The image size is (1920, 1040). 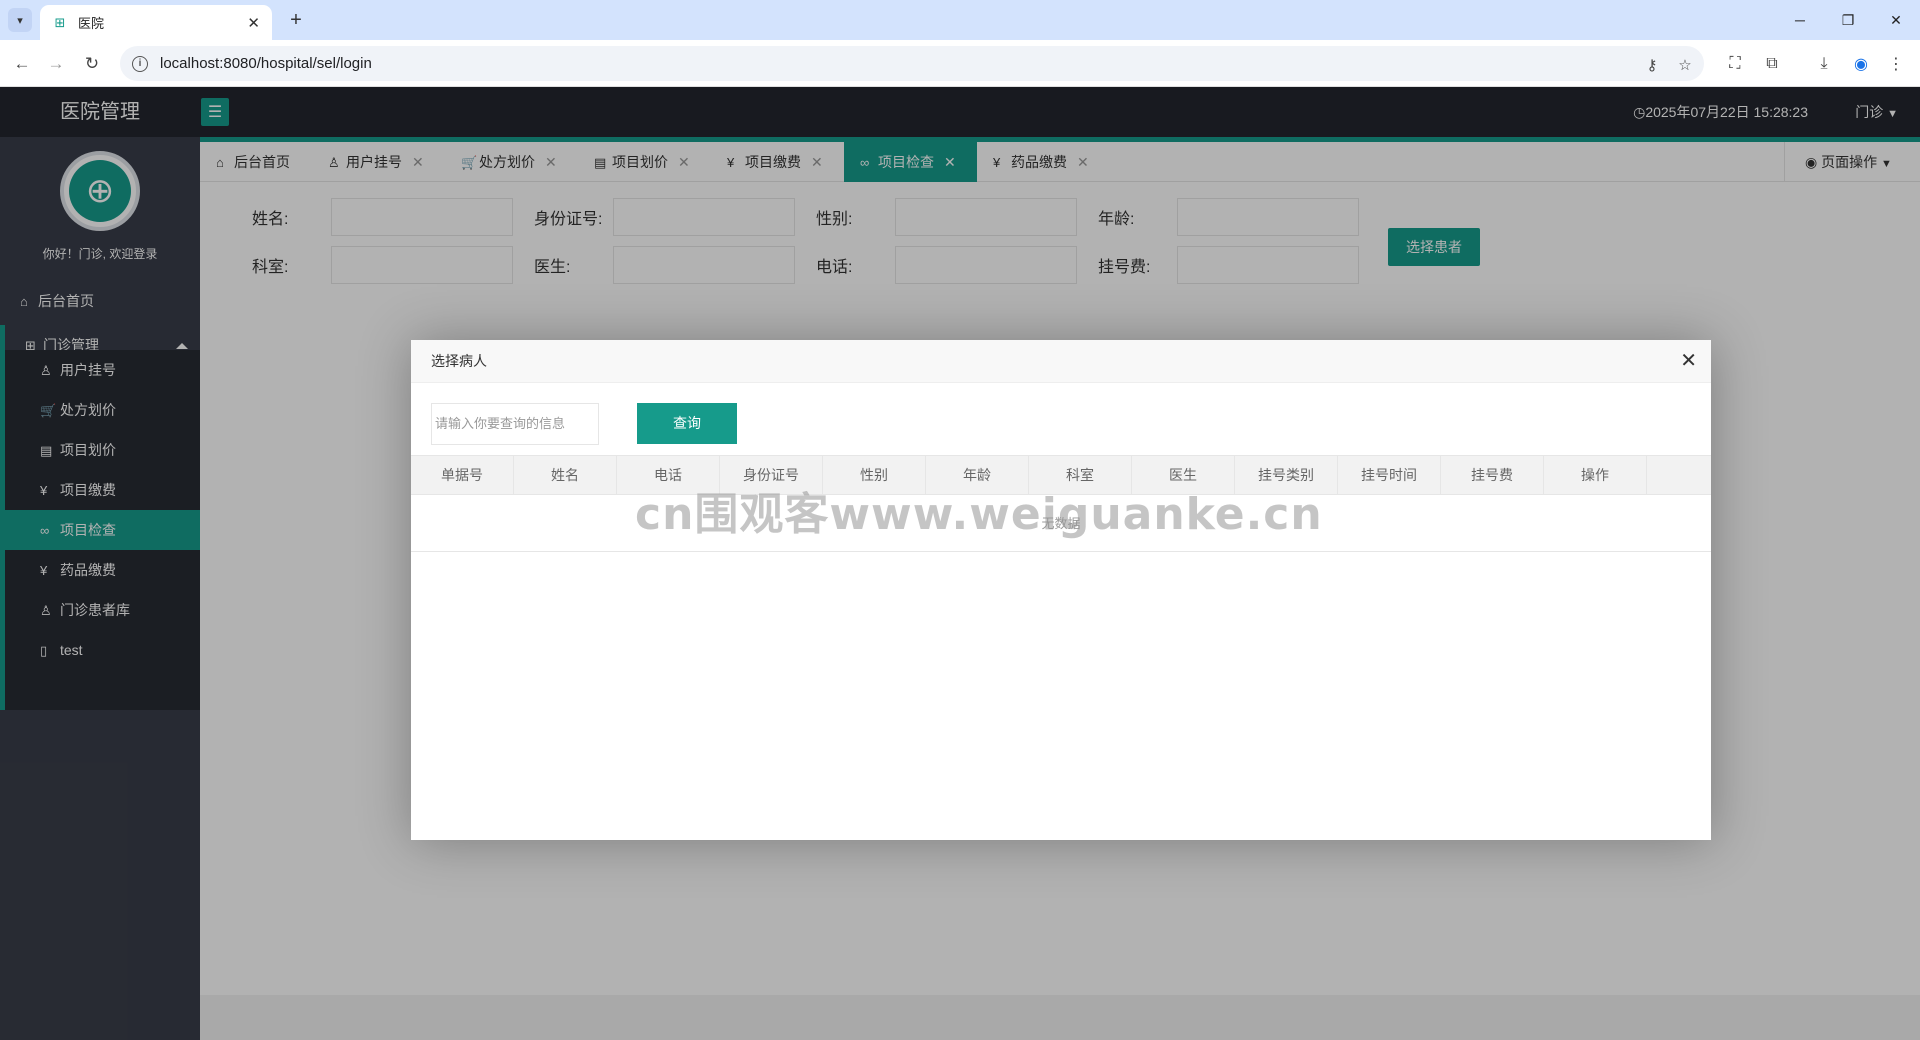 What do you see at coordinates (459, 361) in the screenshot?
I see `dialog-title: 选择病人` at bounding box center [459, 361].